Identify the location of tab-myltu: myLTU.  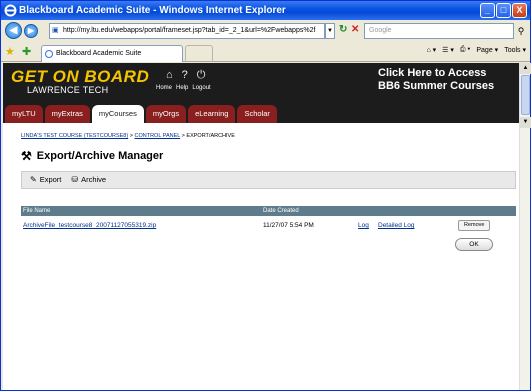
(24, 114).